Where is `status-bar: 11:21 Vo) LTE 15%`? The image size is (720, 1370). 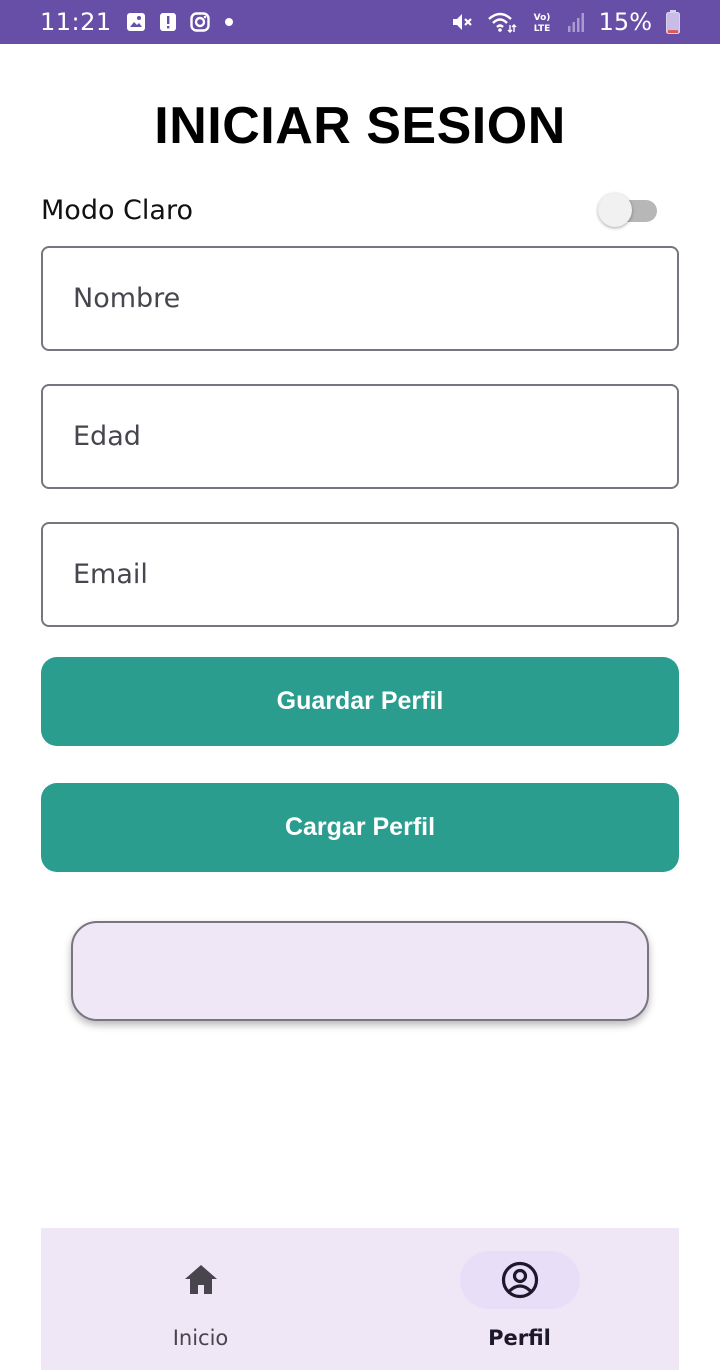 status-bar: 11:21 Vo) LTE 15% is located at coordinates (360, 22).